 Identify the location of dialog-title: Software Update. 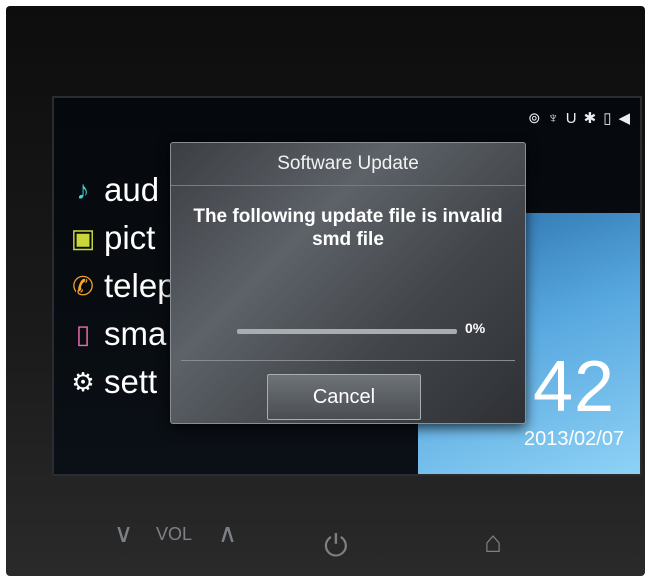
(348, 164).